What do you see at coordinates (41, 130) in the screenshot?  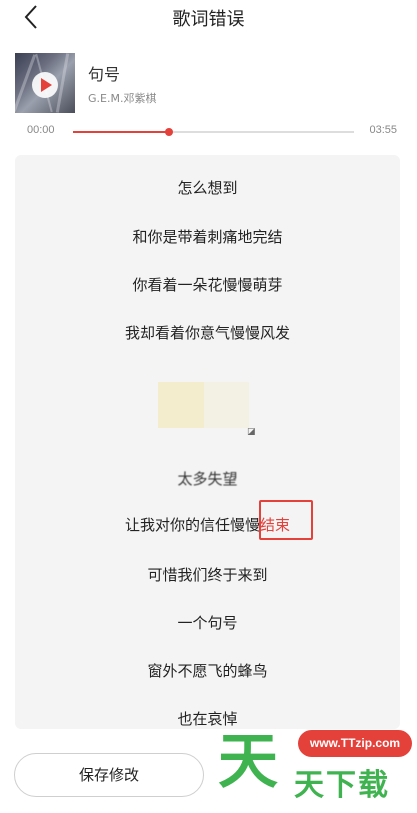 I see `current-time: 00:00` at bounding box center [41, 130].